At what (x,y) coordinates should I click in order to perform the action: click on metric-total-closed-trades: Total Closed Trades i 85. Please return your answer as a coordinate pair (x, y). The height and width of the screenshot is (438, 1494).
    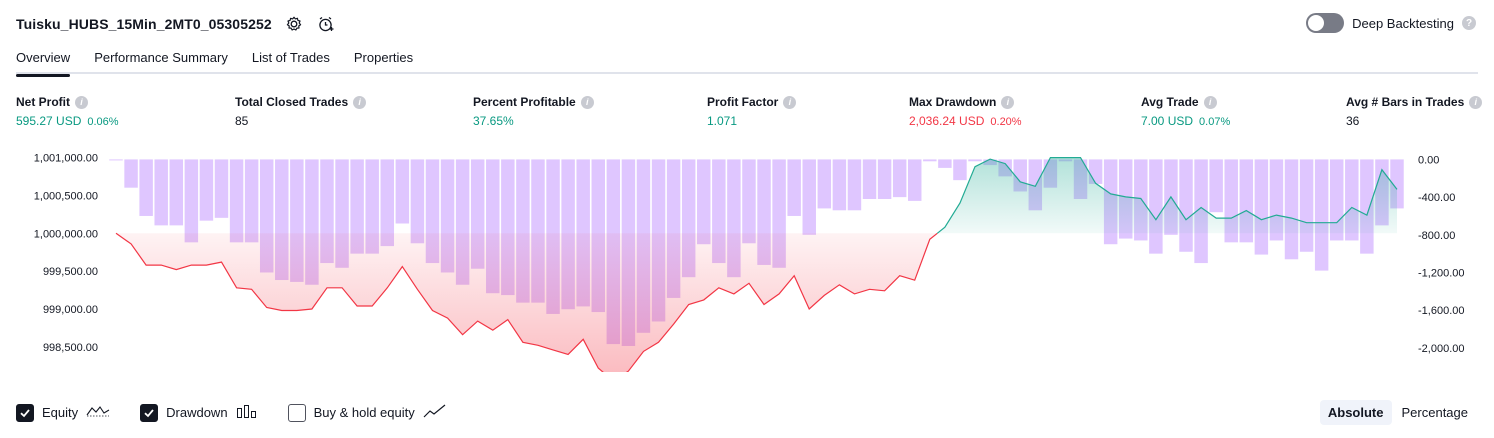
    Looking at the image, I should click on (301, 111).